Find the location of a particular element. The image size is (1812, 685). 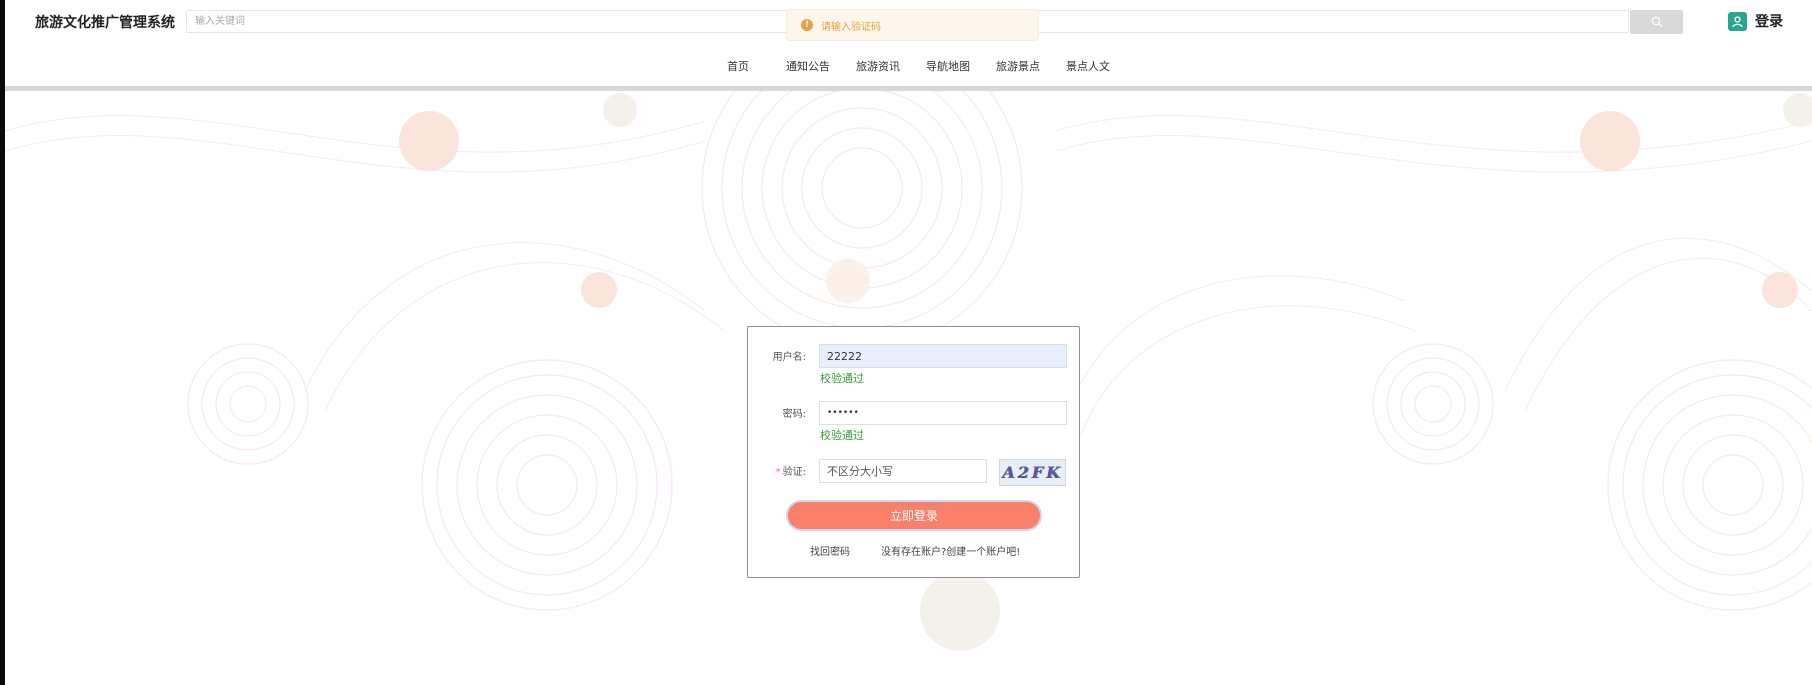

nav-item-news: 旅游资讯 is located at coordinates (878, 74).